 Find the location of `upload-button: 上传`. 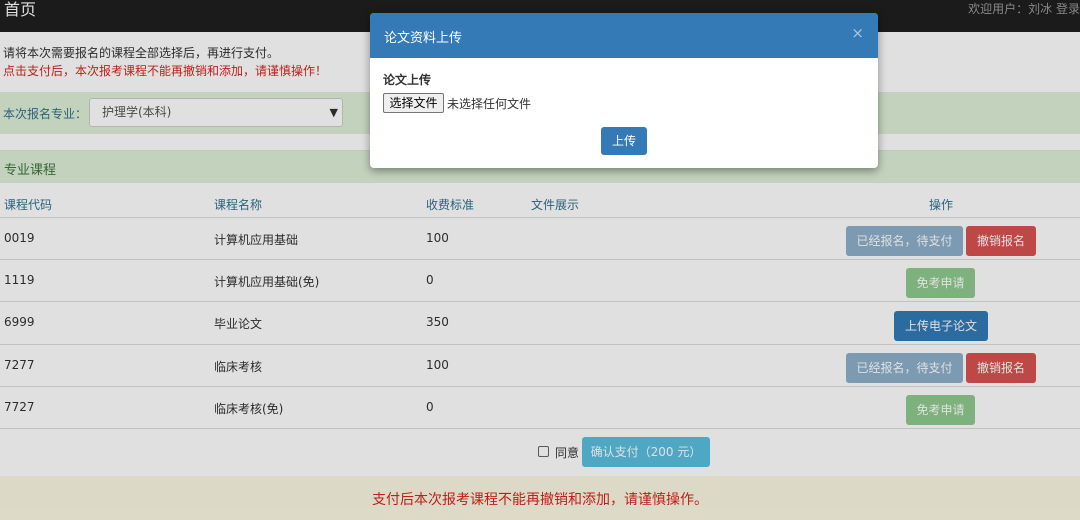

upload-button: 上传 is located at coordinates (624, 141).